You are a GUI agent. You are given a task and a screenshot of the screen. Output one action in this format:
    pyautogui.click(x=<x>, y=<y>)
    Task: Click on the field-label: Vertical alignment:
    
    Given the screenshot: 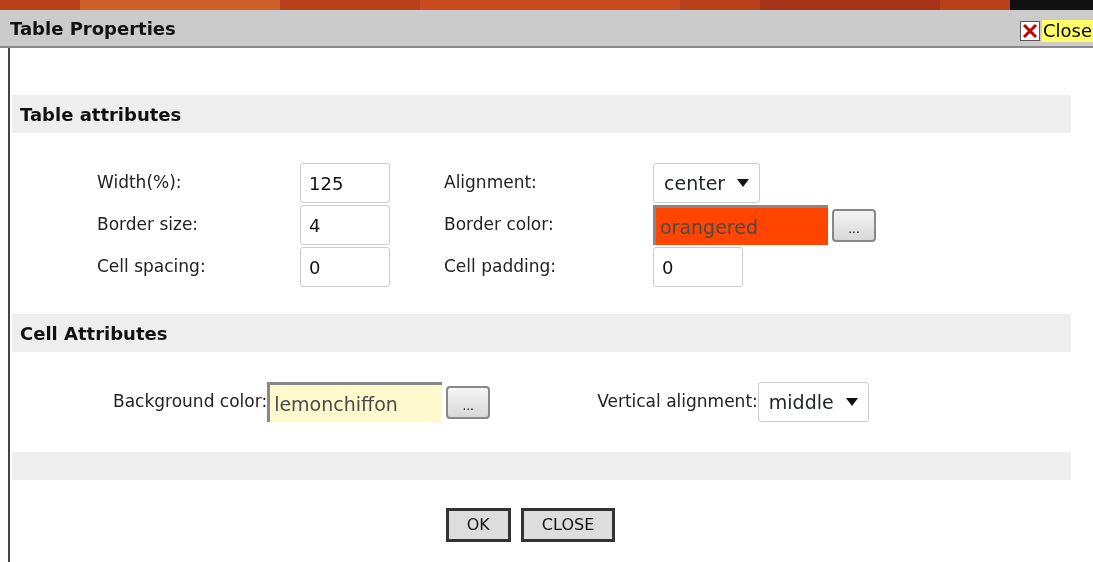 What is the action you would take?
    pyautogui.click(x=677, y=402)
    